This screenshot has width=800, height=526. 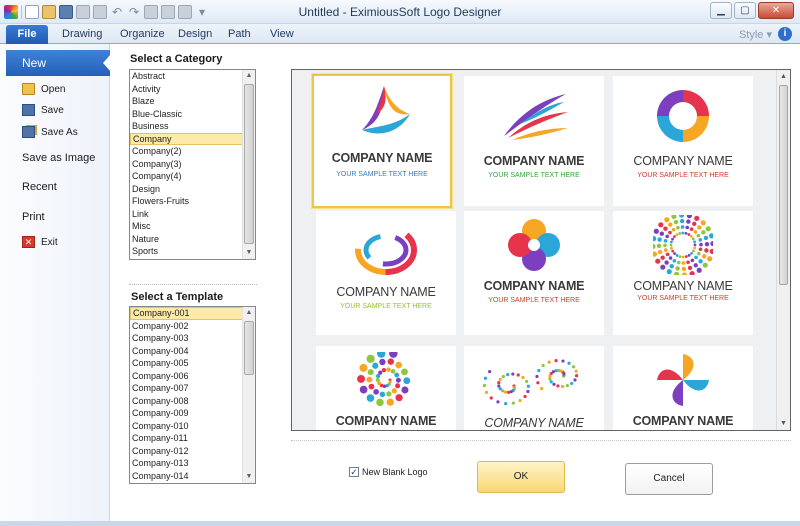 I want to click on template-list-item: Company-007, so click(x=192, y=388).